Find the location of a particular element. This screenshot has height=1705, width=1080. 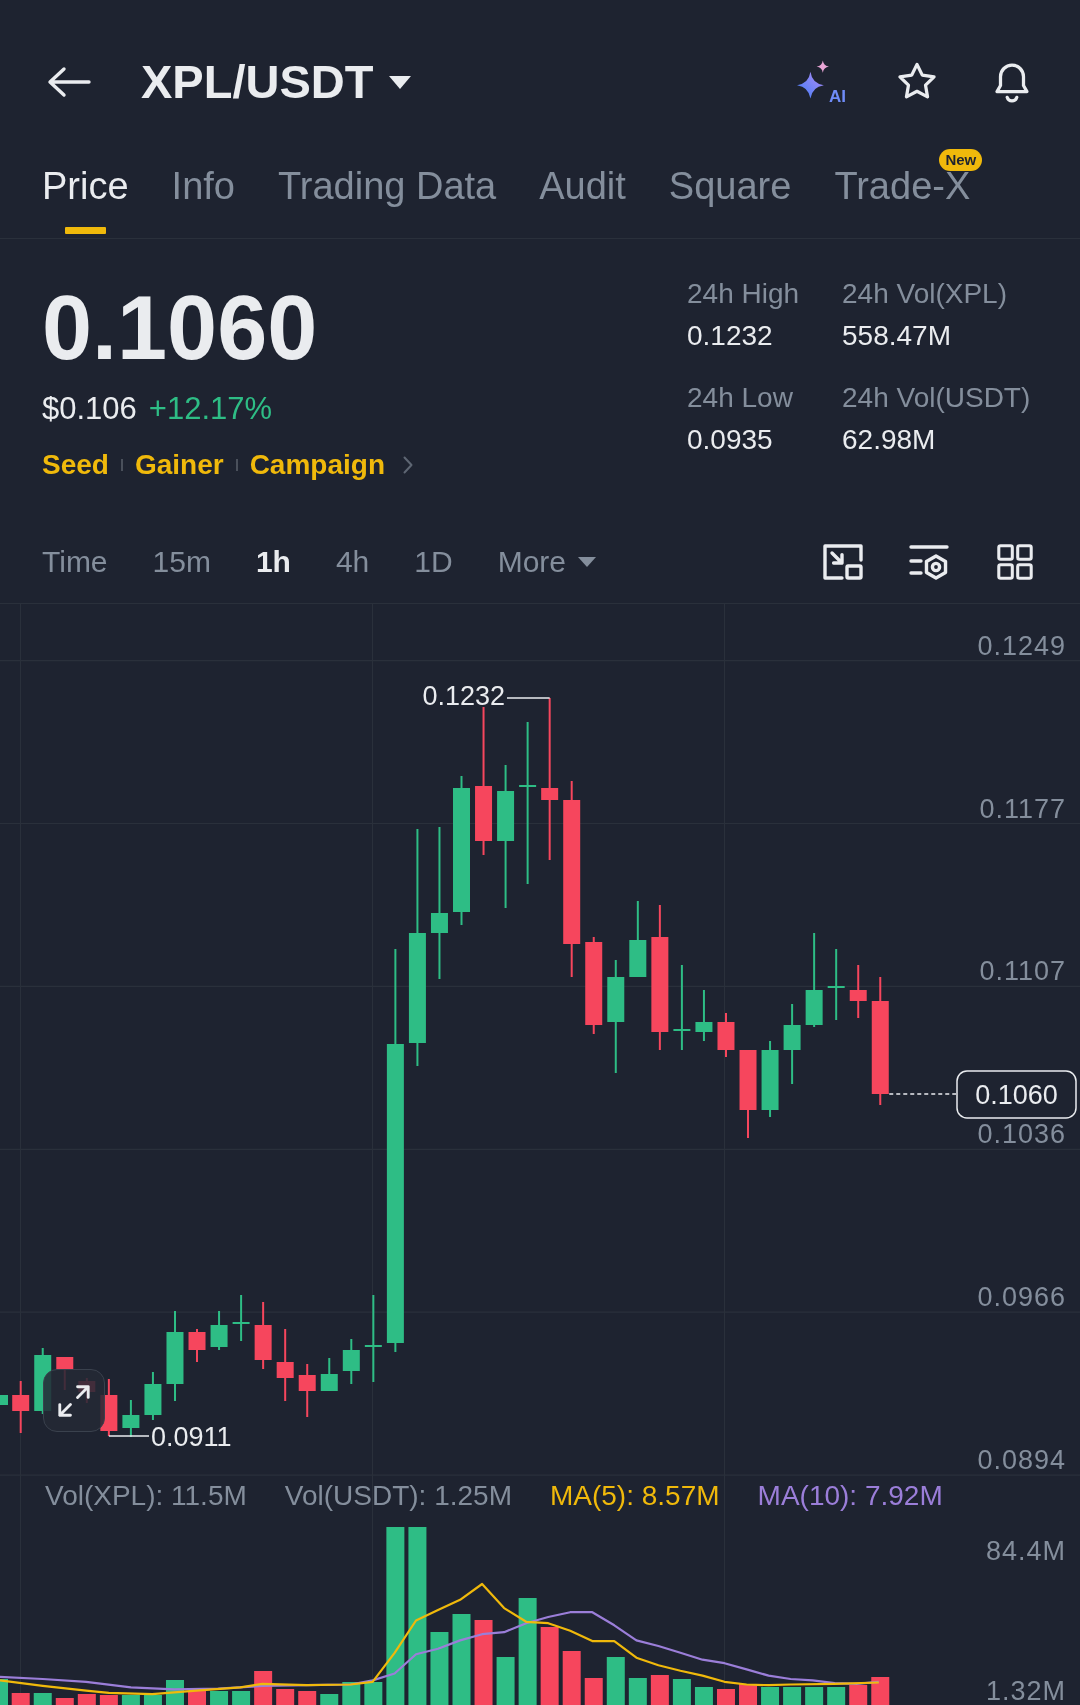

interval-tab: More is located at coordinates (547, 561).